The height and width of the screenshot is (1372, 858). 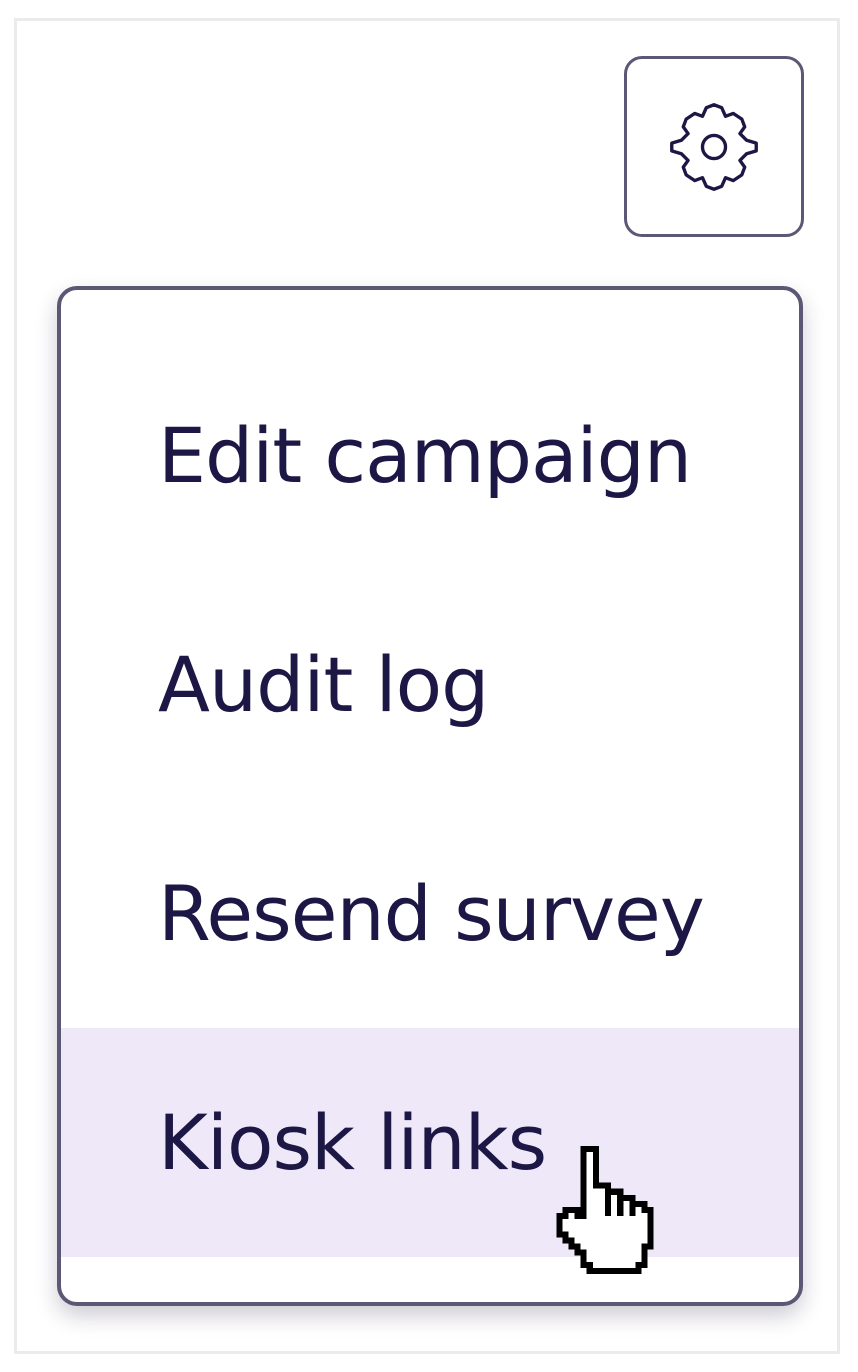 What do you see at coordinates (323, 684) in the screenshot?
I see `menu-item-label: Audit log` at bounding box center [323, 684].